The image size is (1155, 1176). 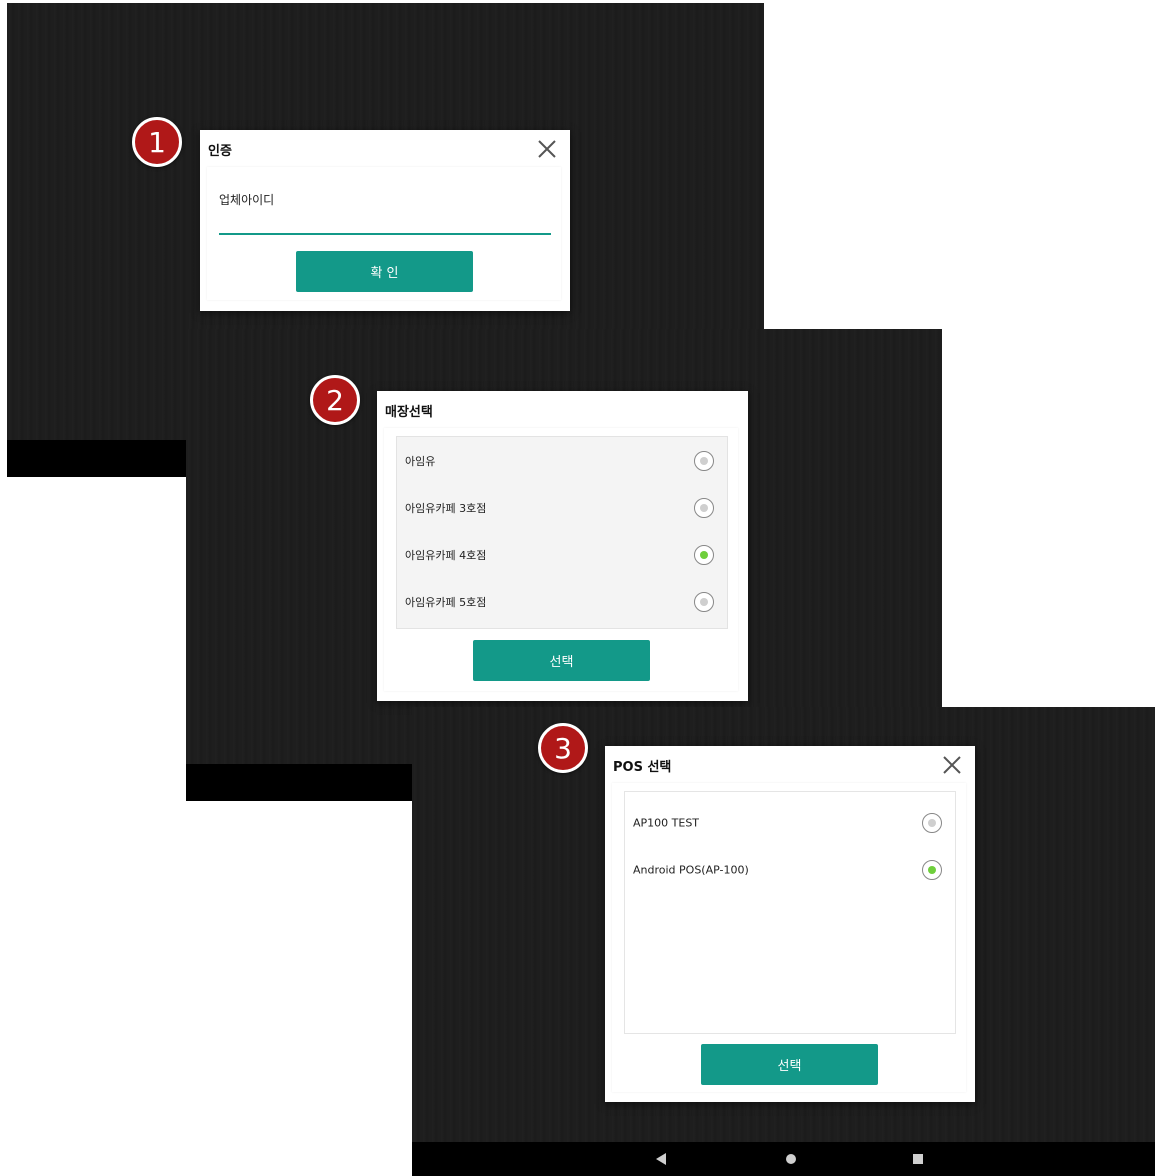 I want to click on company-id-underline, so click(x=385, y=234).